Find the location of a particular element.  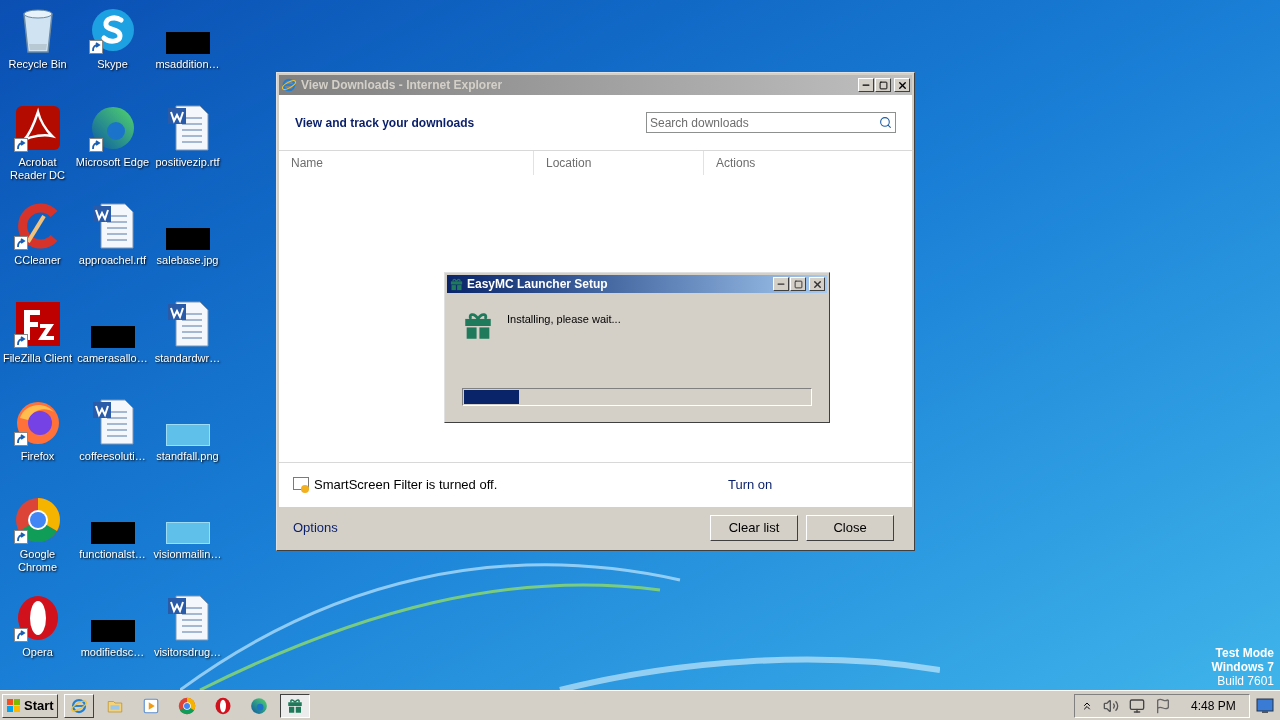

test-mode-text: Test Mode is located at coordinates (1244, 653).